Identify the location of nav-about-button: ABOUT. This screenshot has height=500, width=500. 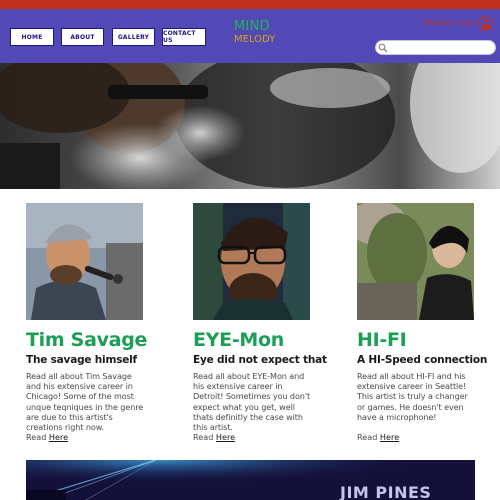
(82, 37).